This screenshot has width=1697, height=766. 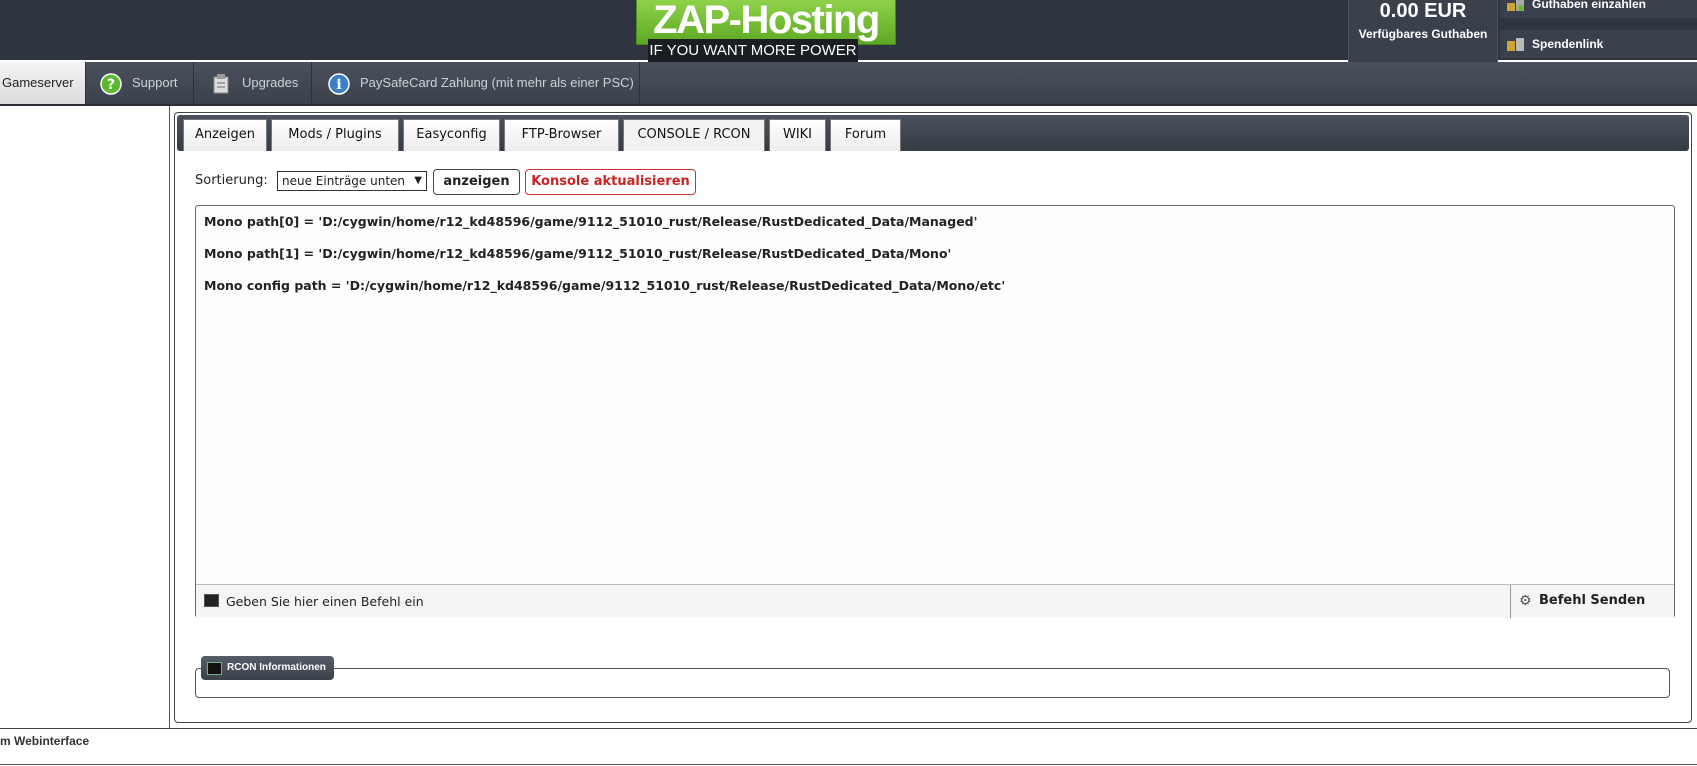 What do you see at coordinates (276, 667) in the screenshot?
I see `rcon-info-label: RCON Informationen` at bounding box center [276, 667].